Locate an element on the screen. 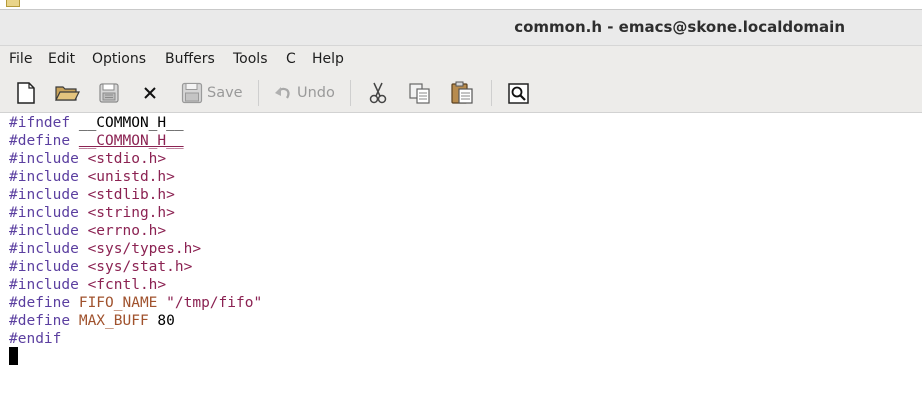 The width and height of the screenshot is (922, 405). copy-button is located at coordinates (420, 93).